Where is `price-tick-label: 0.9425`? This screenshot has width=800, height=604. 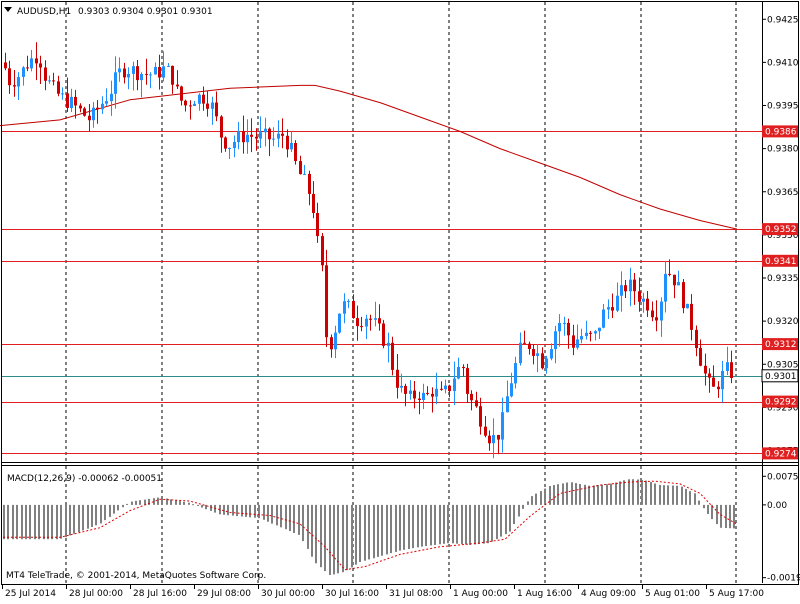 price-tick-label: 0.9425 is located at coordinates (783, 20).